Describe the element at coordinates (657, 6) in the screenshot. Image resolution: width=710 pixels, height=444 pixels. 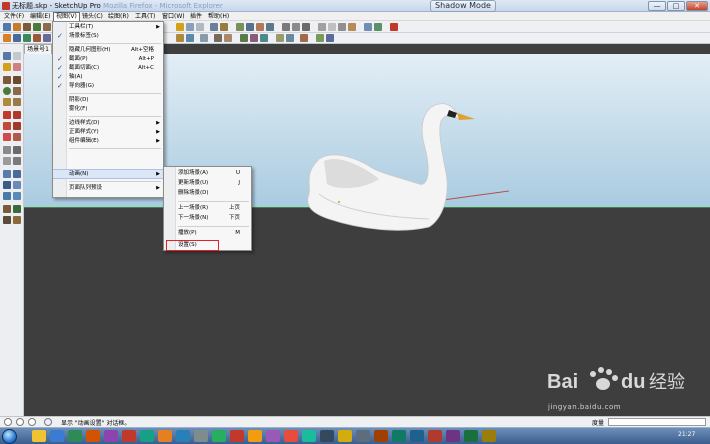
I see `minimize-button: —` at that location.